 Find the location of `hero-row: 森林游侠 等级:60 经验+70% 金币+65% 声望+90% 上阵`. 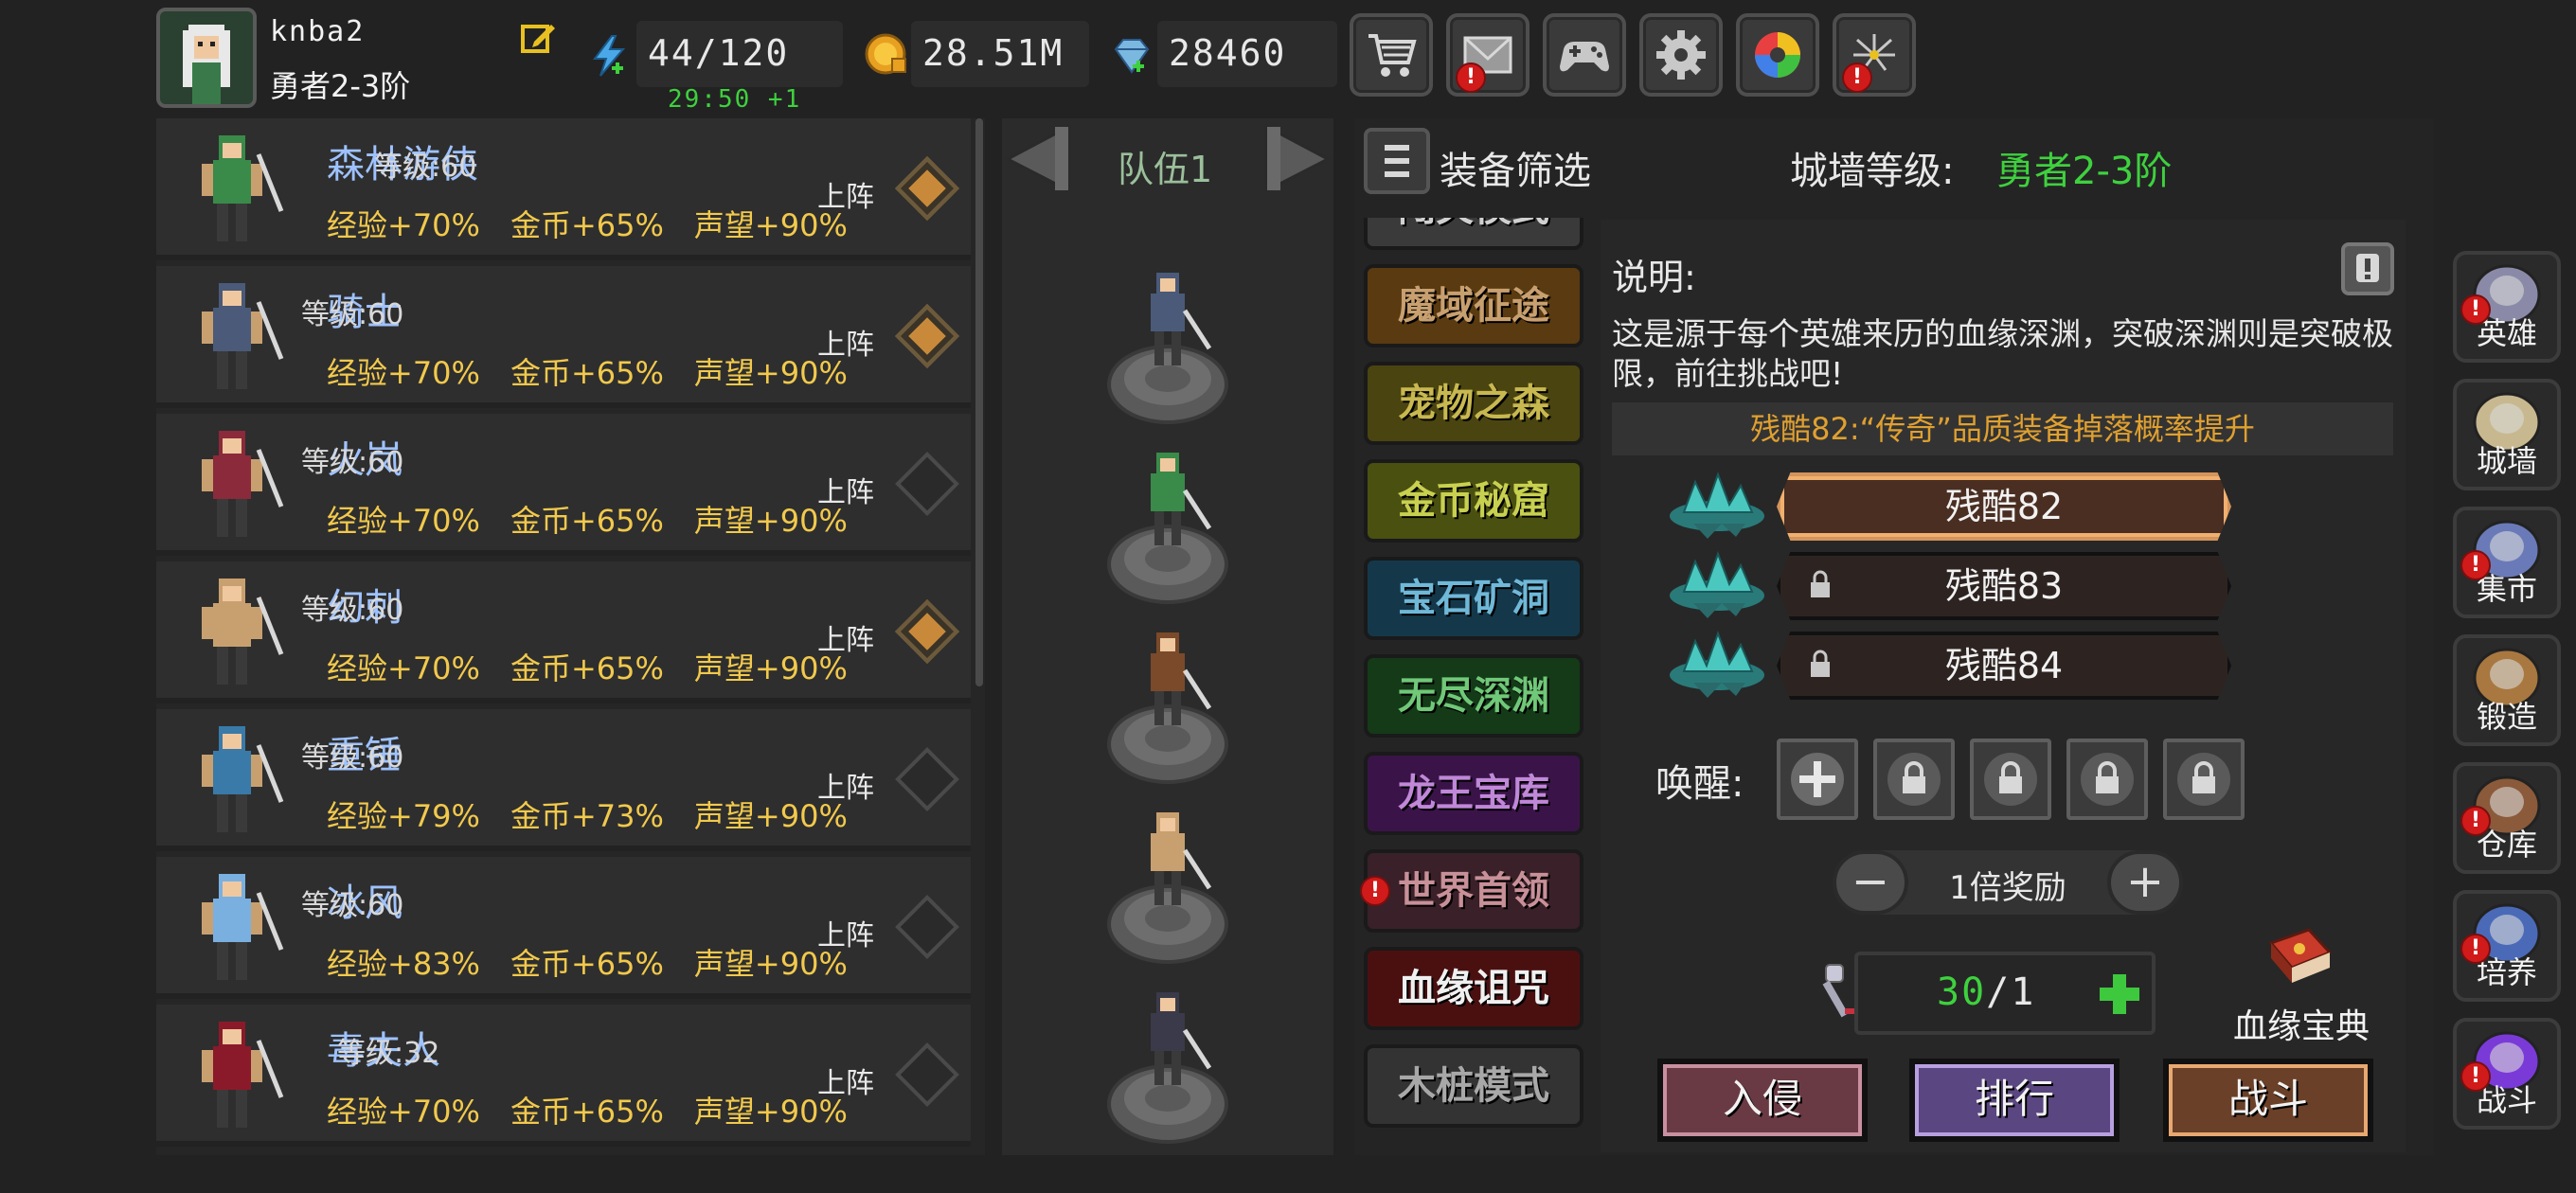

hero-row: 森林游侠 等级:60 经验+70% 金币+65% 声望+90% 上阵 is located at coordinates (563, 189).